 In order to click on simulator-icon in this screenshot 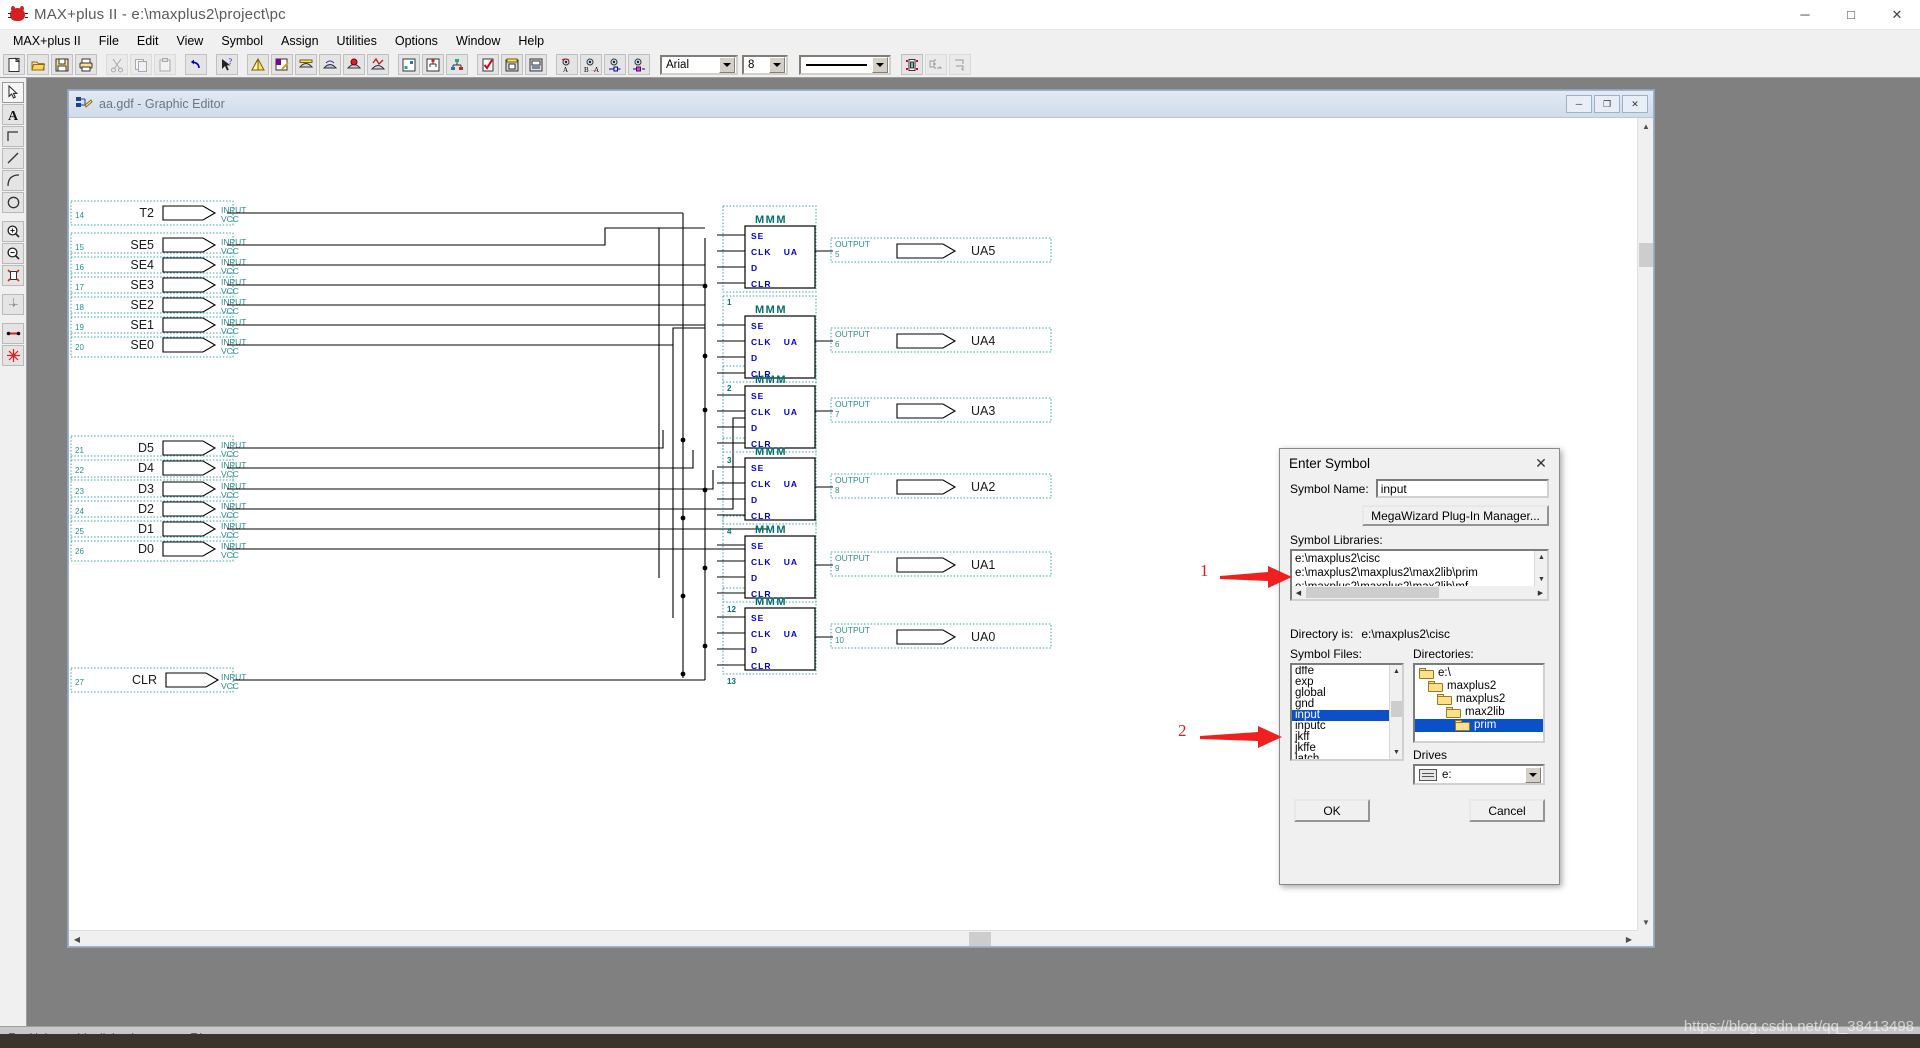, I will do `click(282, 64)`.